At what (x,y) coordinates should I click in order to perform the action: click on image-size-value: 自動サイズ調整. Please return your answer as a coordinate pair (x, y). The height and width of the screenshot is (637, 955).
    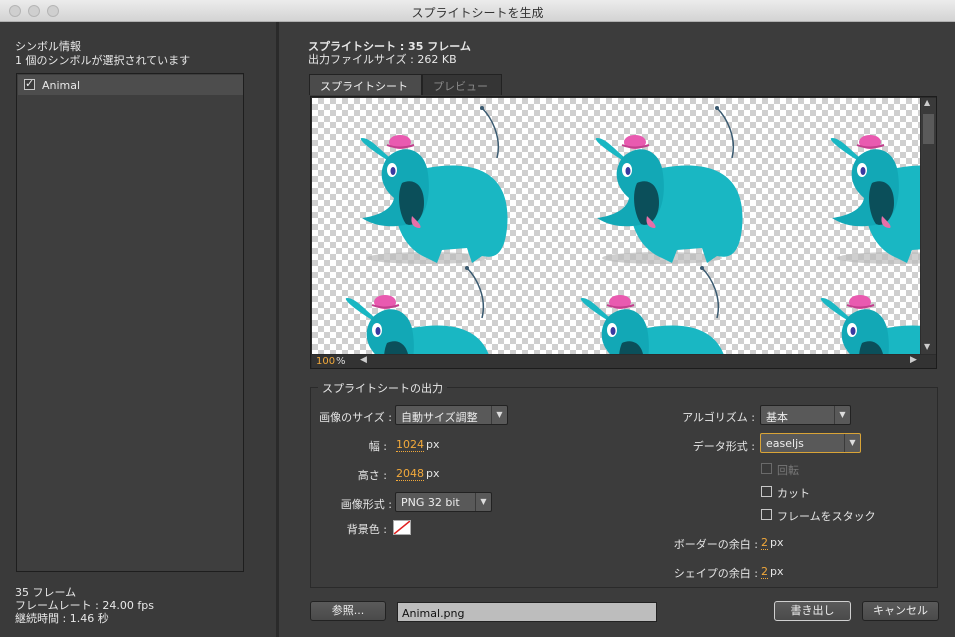
    Looking at the image, I should click on (439, 417).